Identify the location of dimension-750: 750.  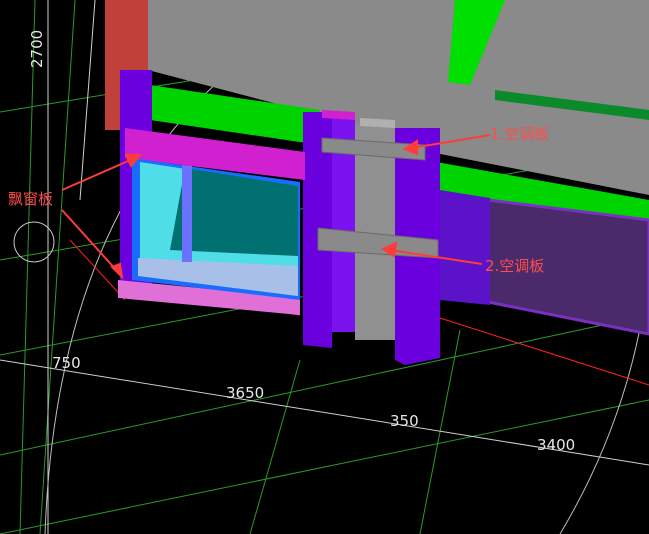
(66, 363).